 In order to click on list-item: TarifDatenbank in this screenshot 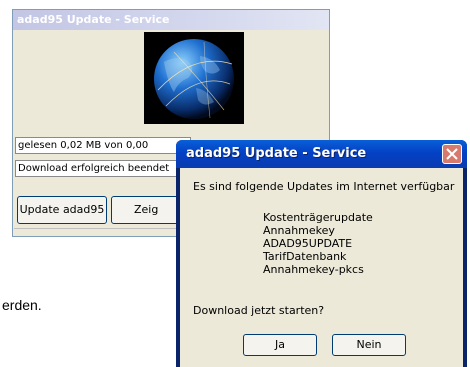, I will do `click(305, 256)`.